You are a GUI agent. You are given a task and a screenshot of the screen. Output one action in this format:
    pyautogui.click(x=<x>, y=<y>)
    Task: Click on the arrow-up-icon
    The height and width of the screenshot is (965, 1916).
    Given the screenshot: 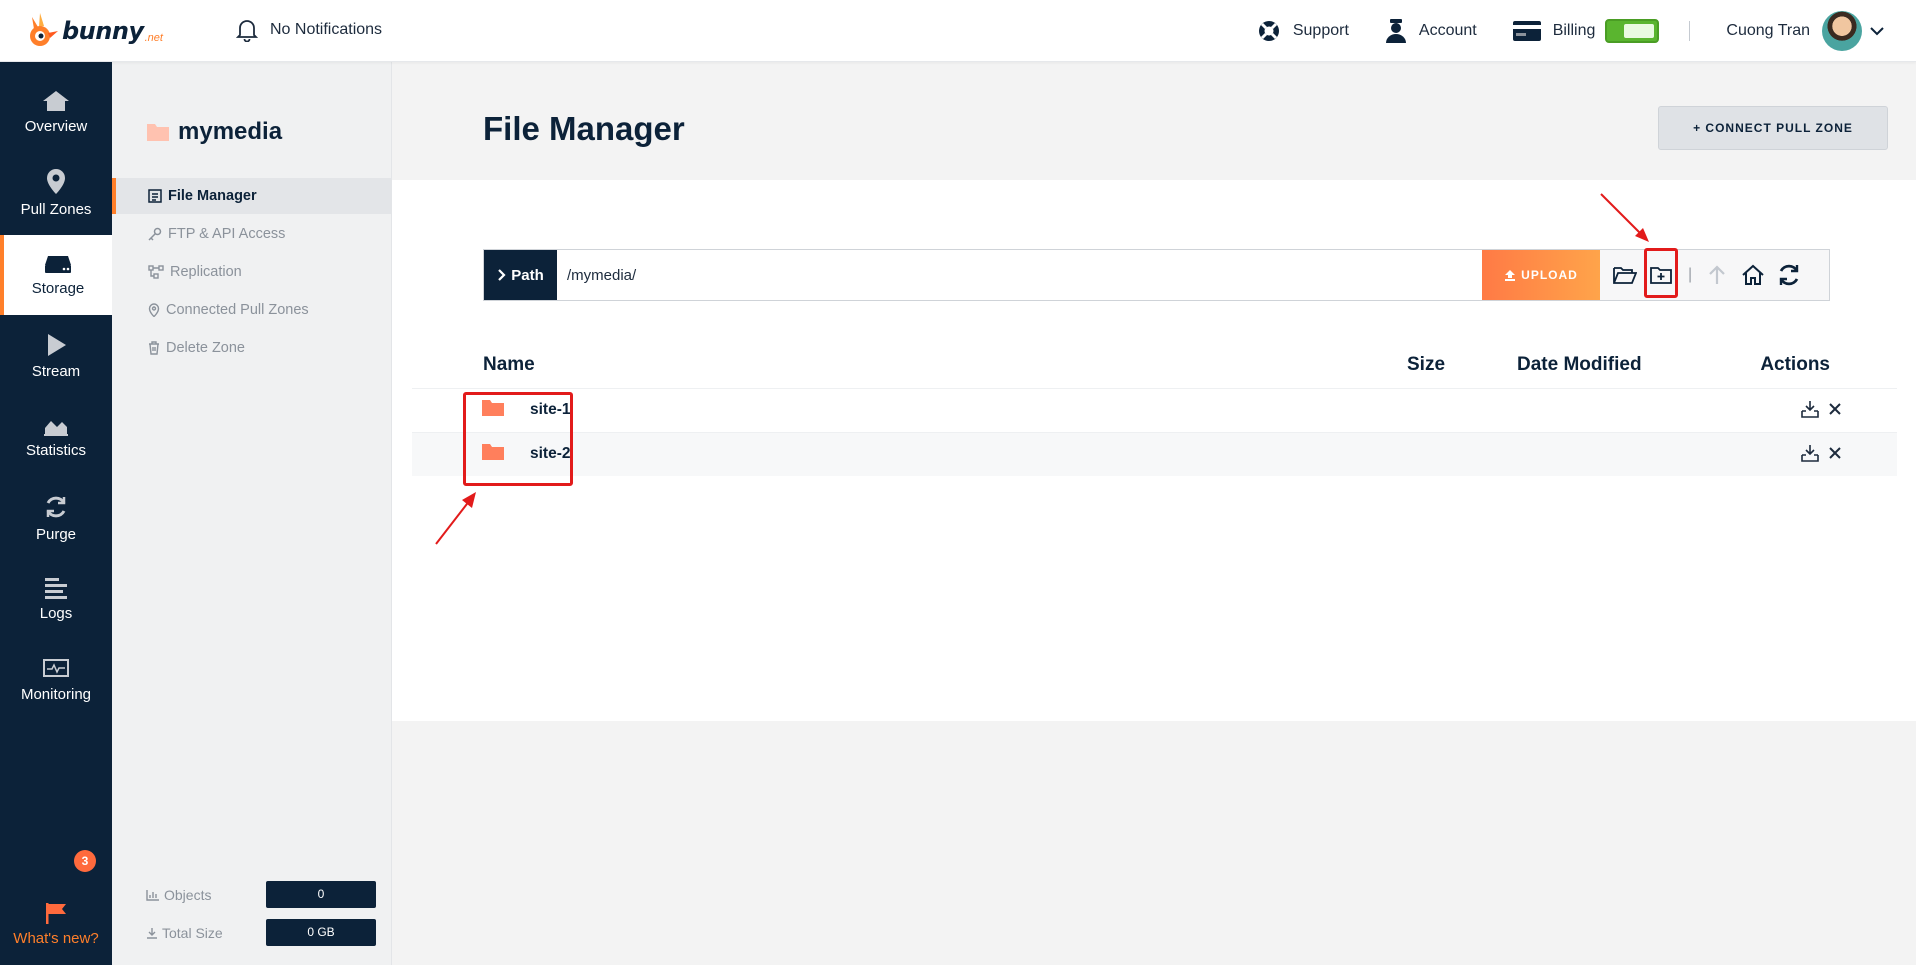 What is the action you would take?
    pyautogui.click(x=1717, y=274)
    